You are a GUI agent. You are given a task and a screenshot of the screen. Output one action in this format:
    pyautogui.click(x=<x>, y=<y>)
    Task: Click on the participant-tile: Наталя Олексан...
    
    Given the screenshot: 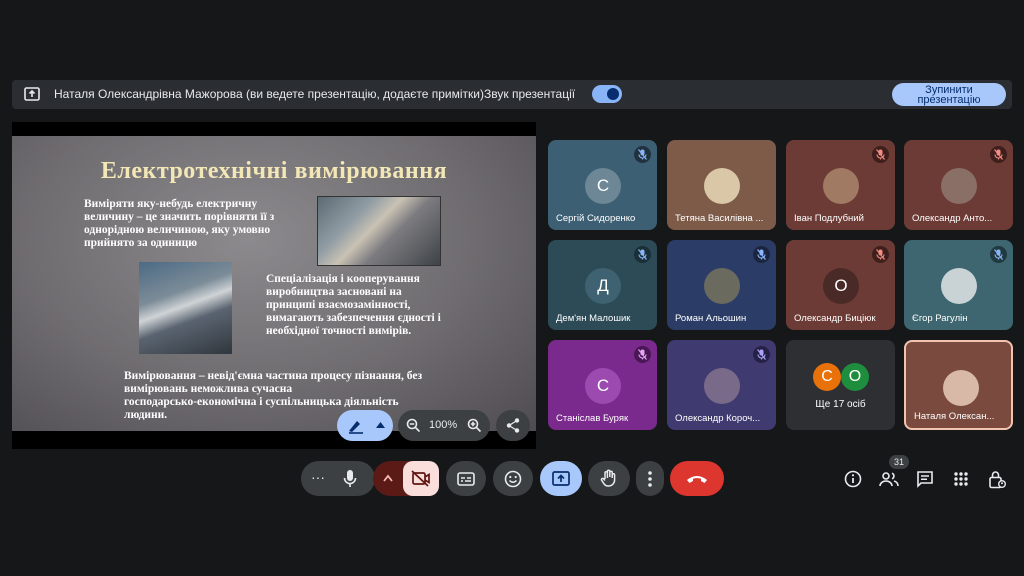 What is the action you would take?
    pyautogui.click(x=958, y=385)
    